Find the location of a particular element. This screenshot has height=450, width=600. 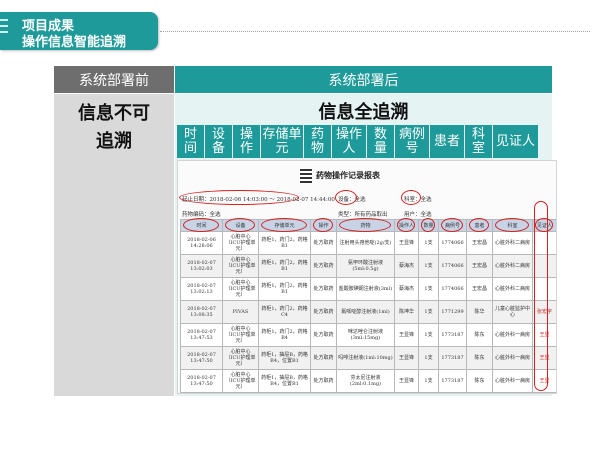

report-cell: 药柜1，药门2，药格C4 is located at coordinates (284, 312).